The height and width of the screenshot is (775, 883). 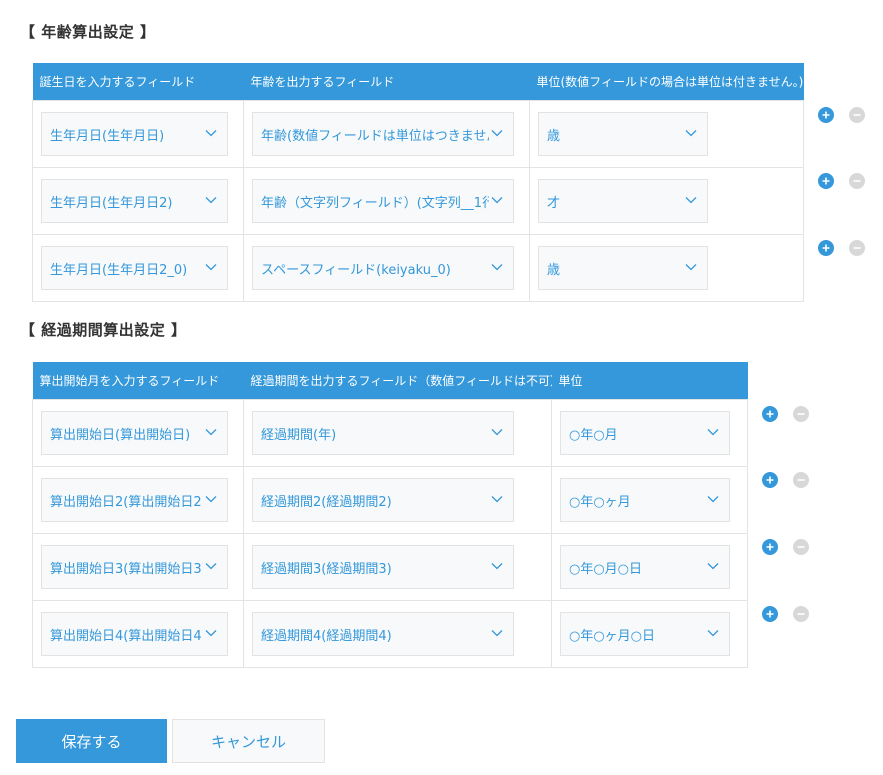 I want to click on select-value: ○年○月, so click(x=593, y=435).